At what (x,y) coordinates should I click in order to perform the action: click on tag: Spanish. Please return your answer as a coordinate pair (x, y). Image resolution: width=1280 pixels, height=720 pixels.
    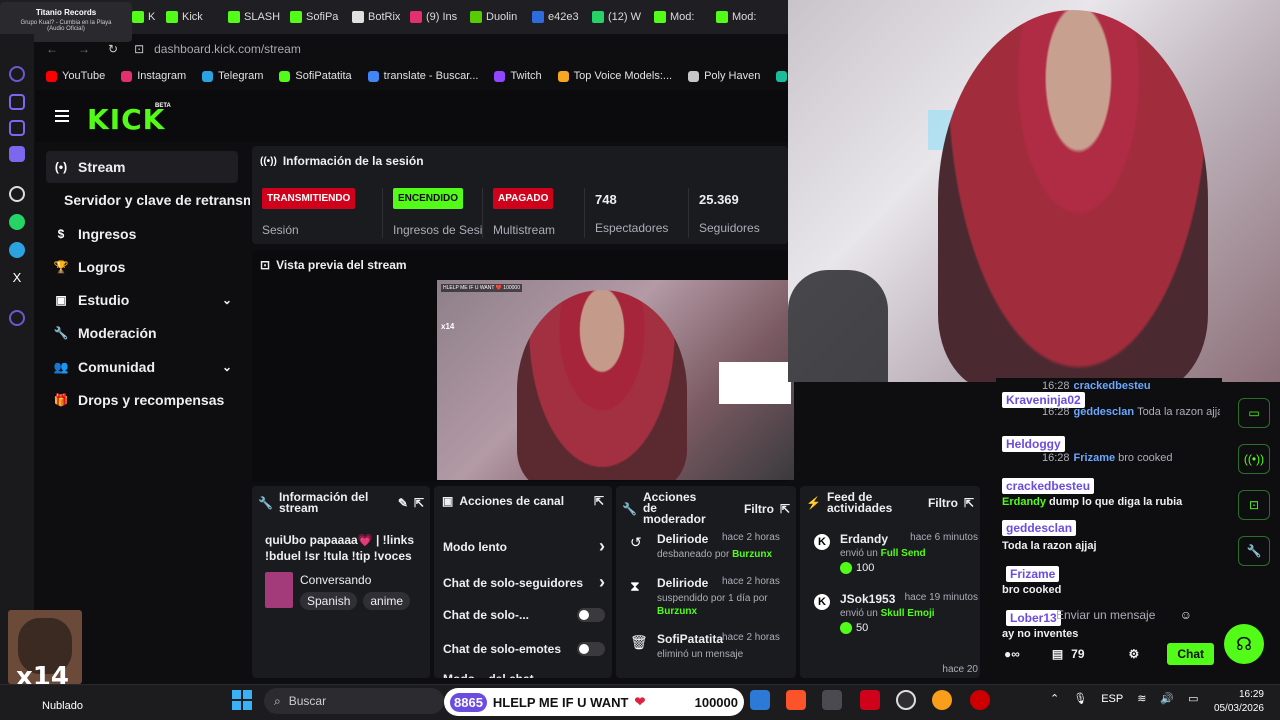
    Looking at the image, I should click on (329, 601).